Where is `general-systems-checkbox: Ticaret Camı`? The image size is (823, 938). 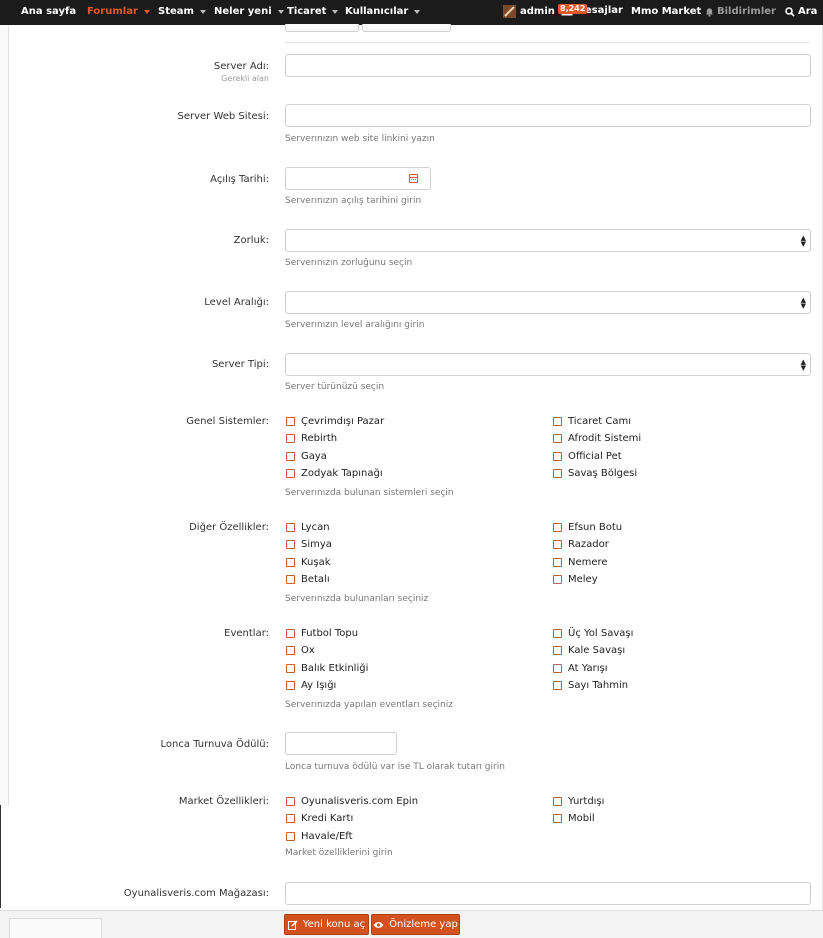
general-systems-checkbox: Ticaret Camı is located at coordinates (592, 421).